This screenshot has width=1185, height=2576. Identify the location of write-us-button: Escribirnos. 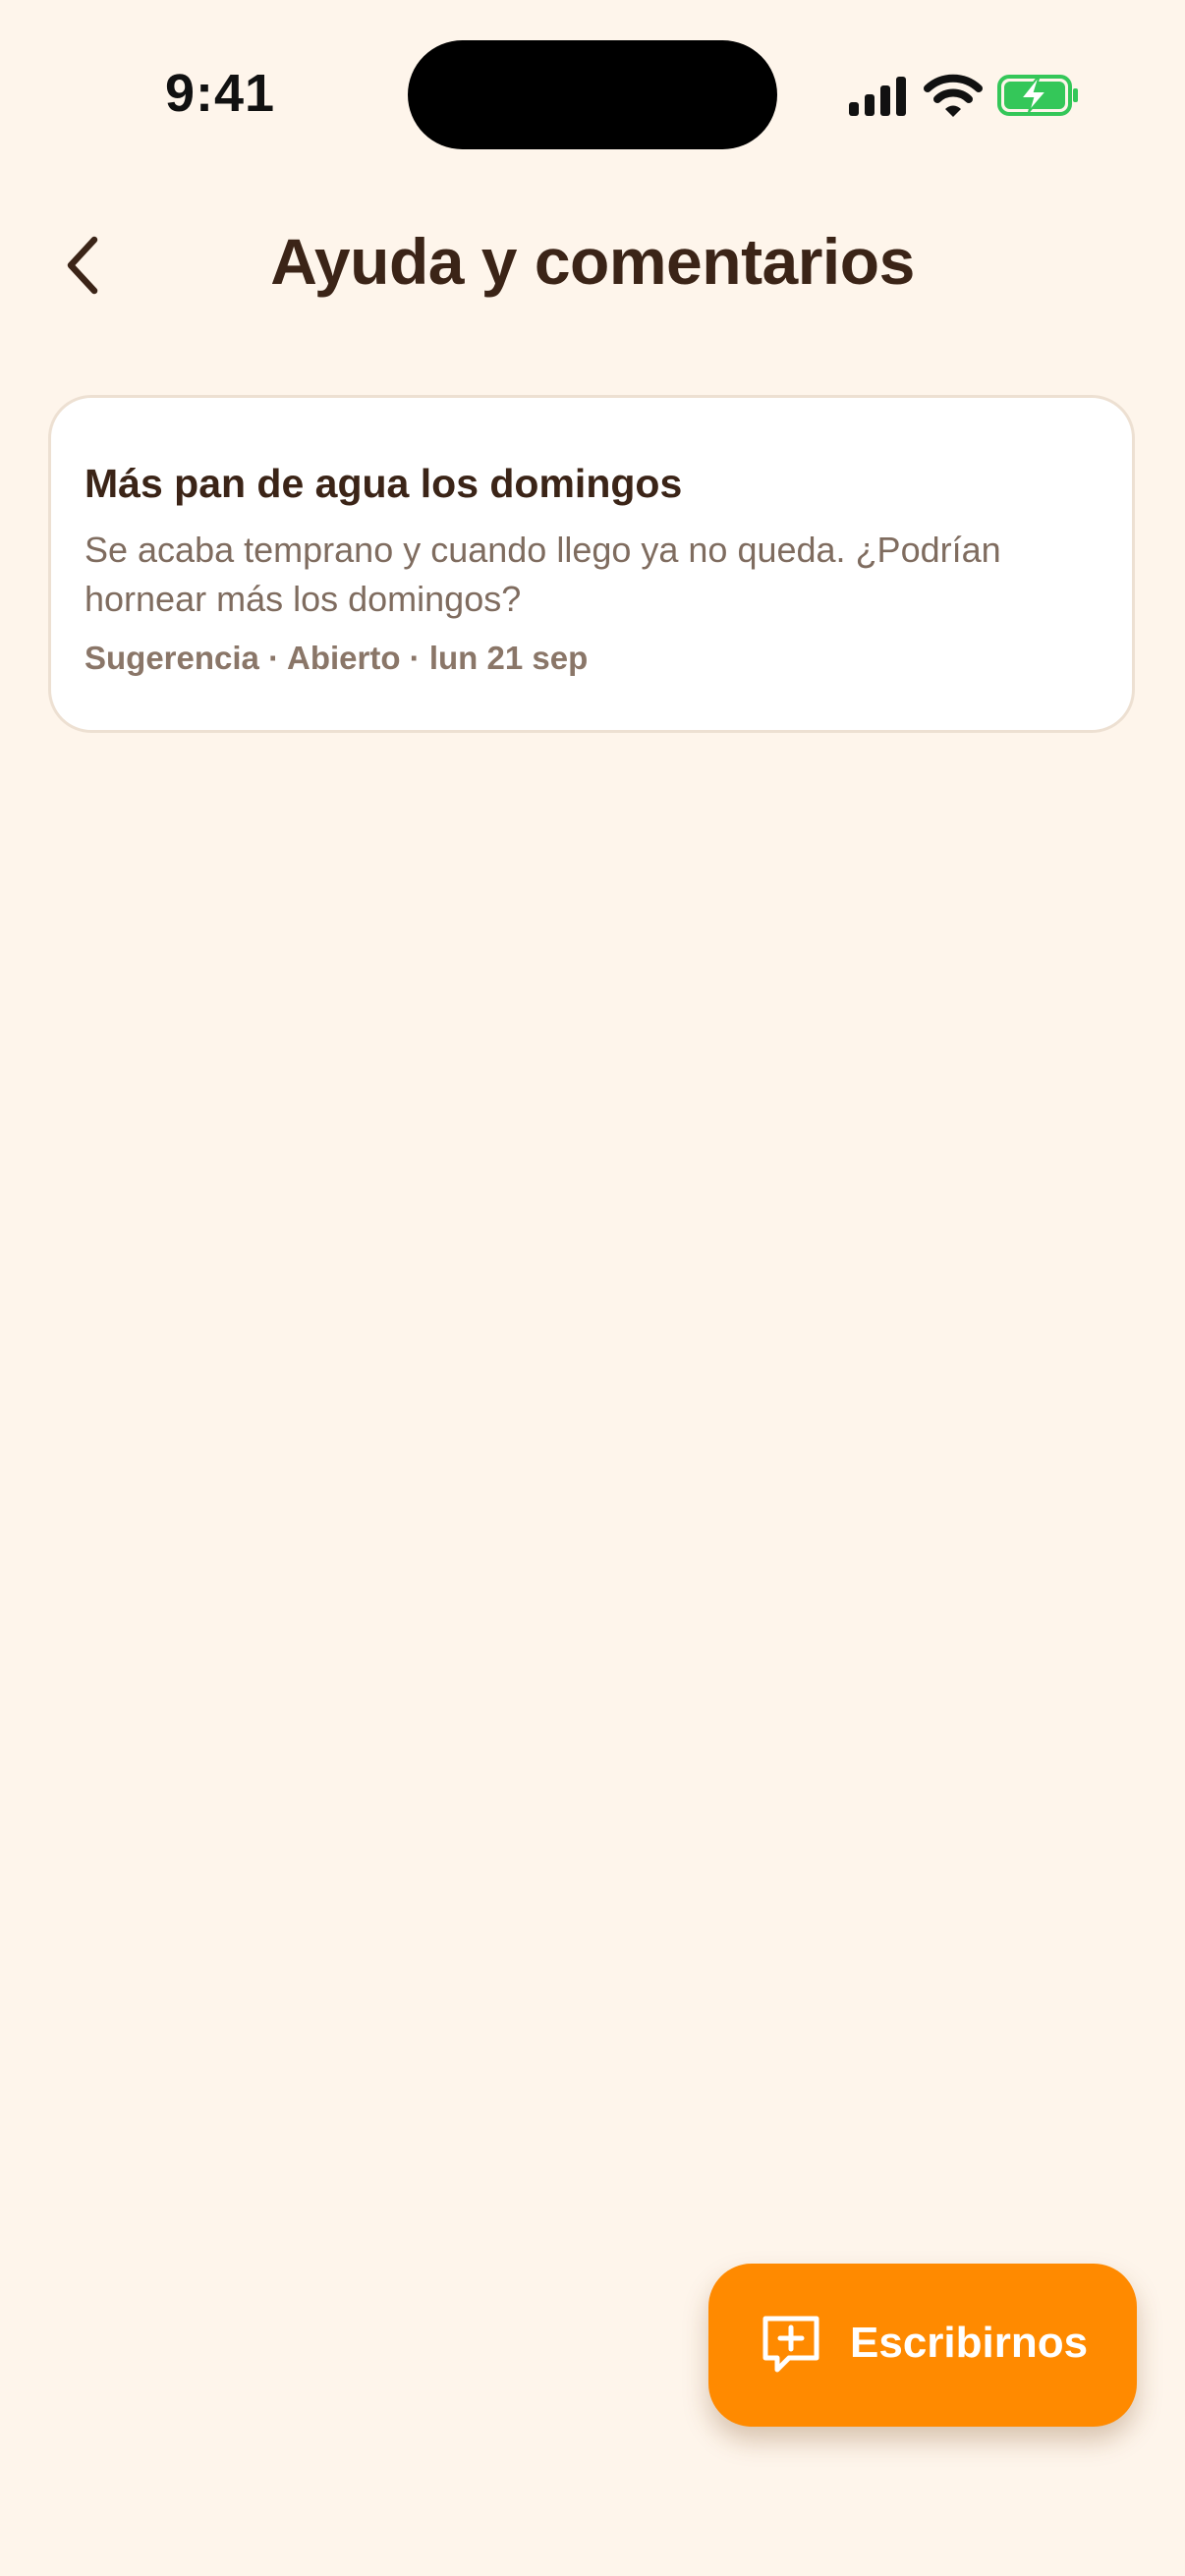
(923, 2345).